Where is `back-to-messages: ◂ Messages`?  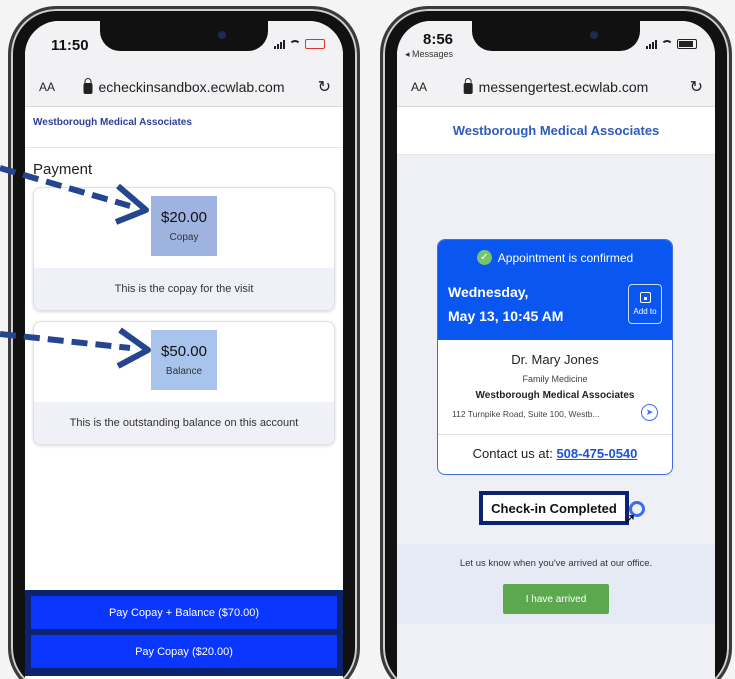 back-to-messages: ◂ Messages is located at coordinates (429, 54).